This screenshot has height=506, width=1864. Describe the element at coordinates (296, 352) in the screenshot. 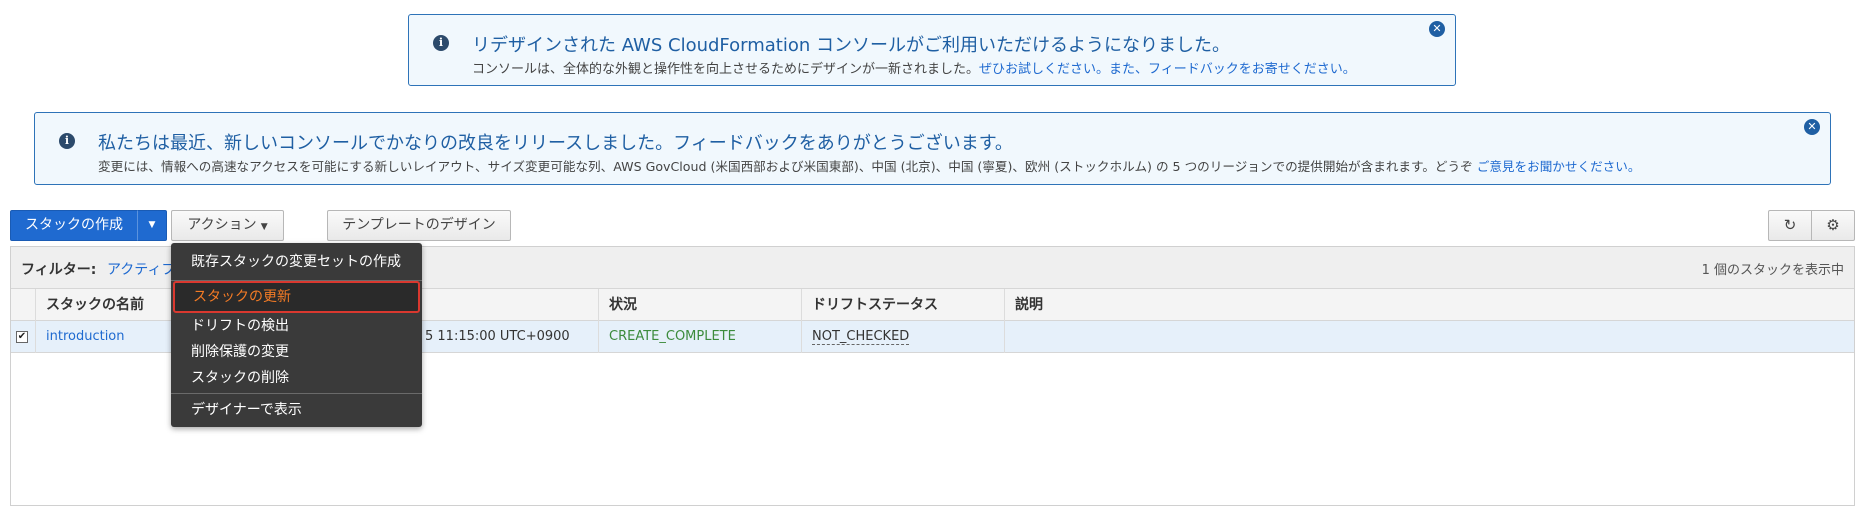

I see `menu-item-change-termination-protection: 削除保護の変更` at that location.